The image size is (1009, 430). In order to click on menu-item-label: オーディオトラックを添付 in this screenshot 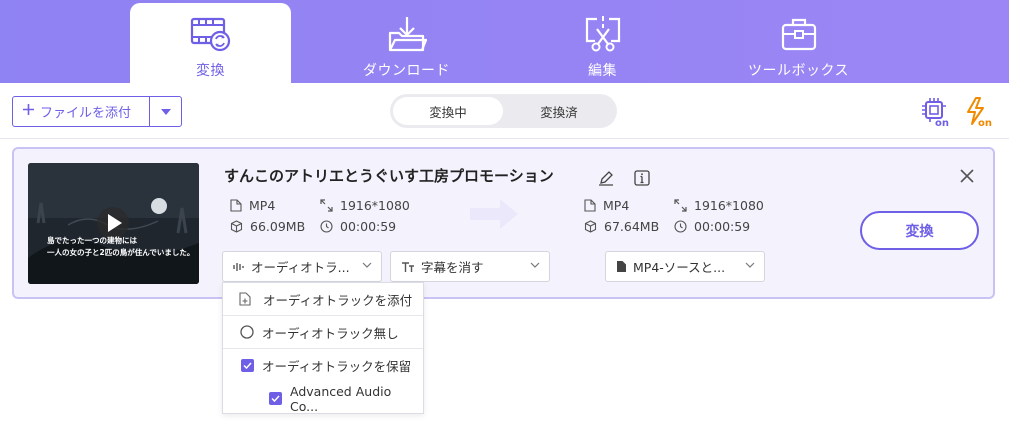, I will do `click(338, 300)`.